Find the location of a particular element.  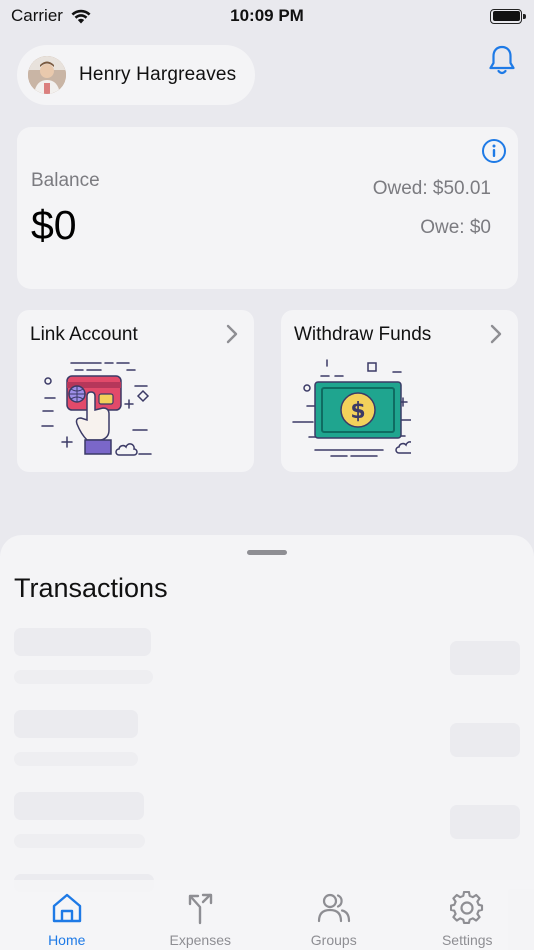

status-time: 10:09 PM is located at coordinates (267, 15).